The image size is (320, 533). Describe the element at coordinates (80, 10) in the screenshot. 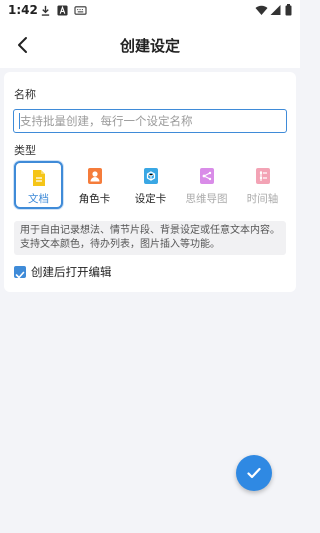

I see `keyboard-icon` at that location.